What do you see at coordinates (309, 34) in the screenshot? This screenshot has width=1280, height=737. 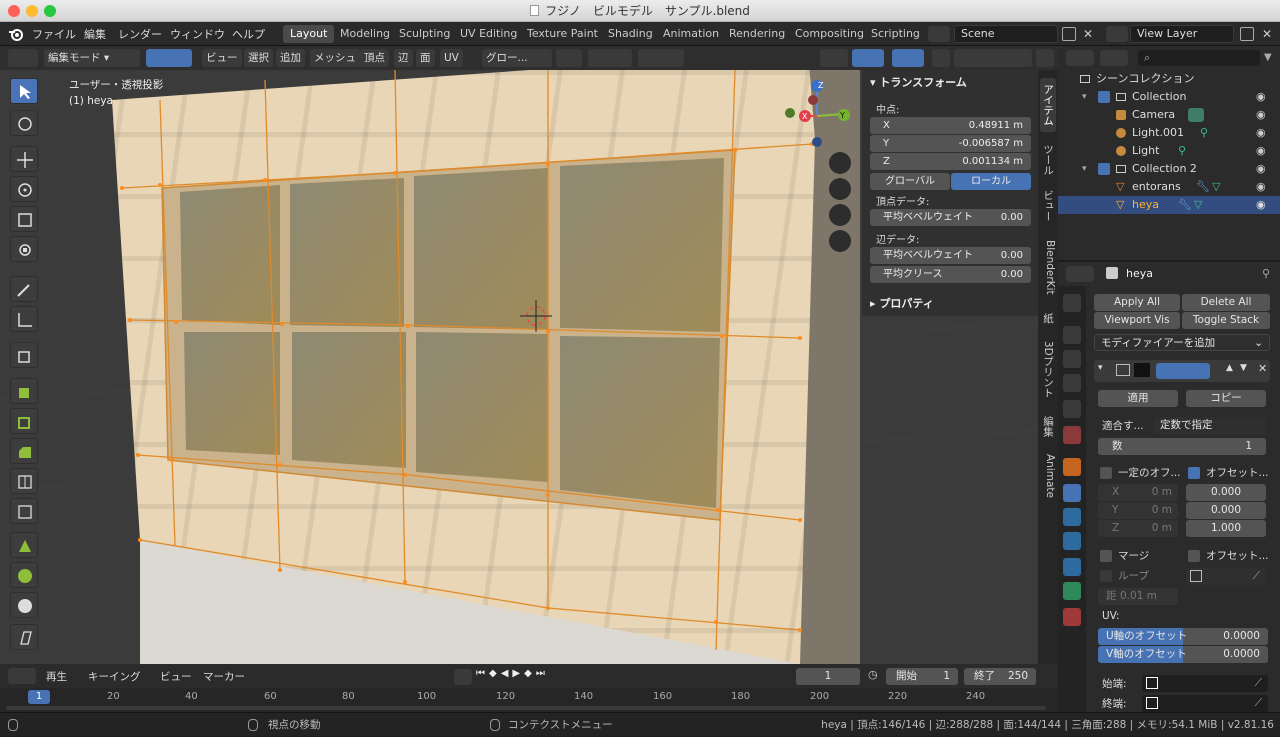 I see `workspace-tab-layout: Layout` at bounding box center [309, 34].